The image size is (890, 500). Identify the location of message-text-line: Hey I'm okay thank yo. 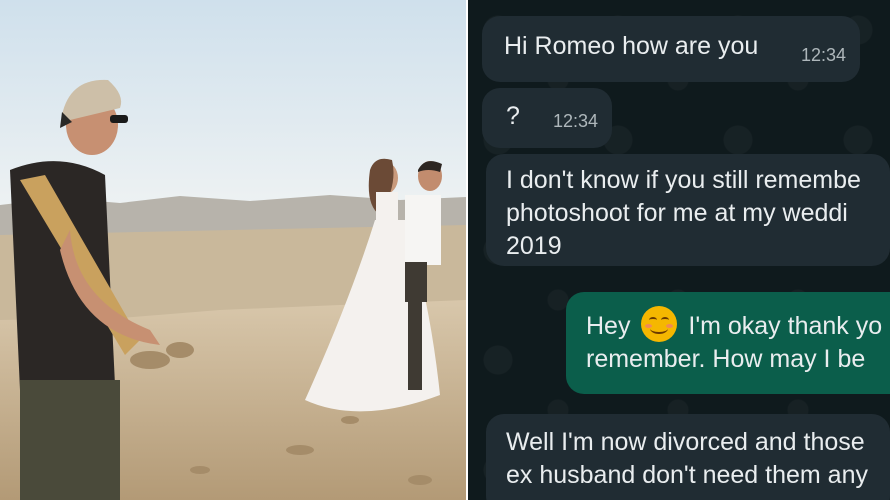
(738, 324).